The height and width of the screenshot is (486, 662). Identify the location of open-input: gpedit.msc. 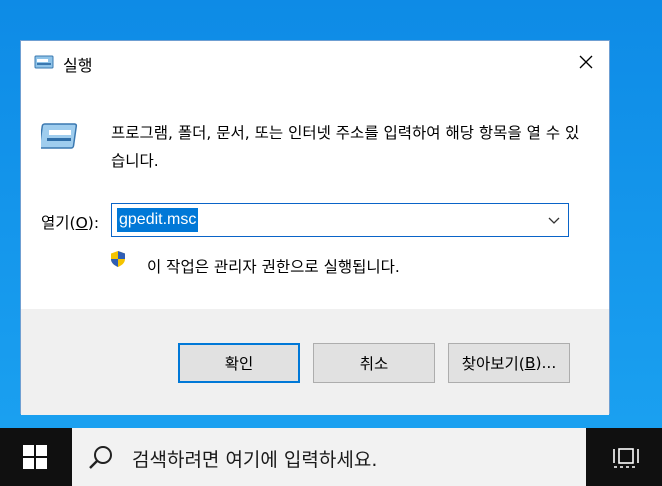
(158, 220).